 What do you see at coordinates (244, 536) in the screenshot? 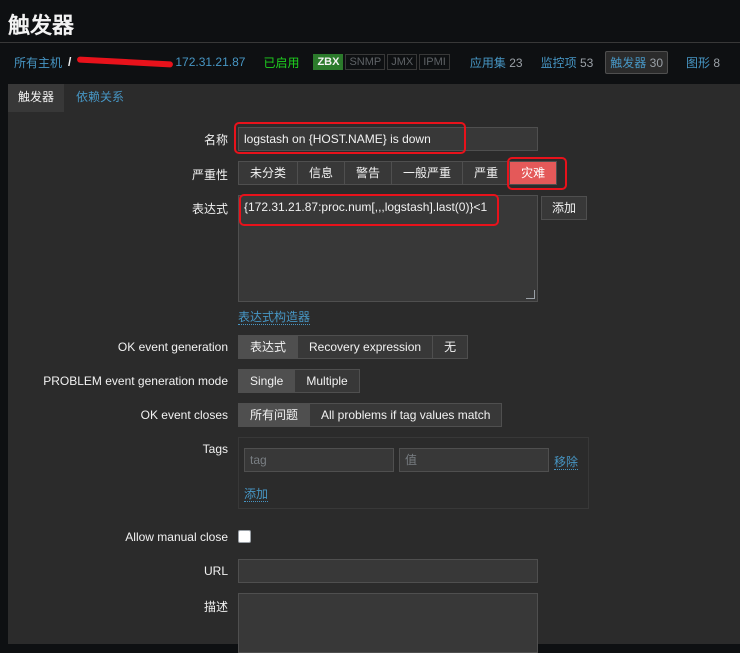
I see `allow-manual-close-checkbox` at bounding box center [244, 536].